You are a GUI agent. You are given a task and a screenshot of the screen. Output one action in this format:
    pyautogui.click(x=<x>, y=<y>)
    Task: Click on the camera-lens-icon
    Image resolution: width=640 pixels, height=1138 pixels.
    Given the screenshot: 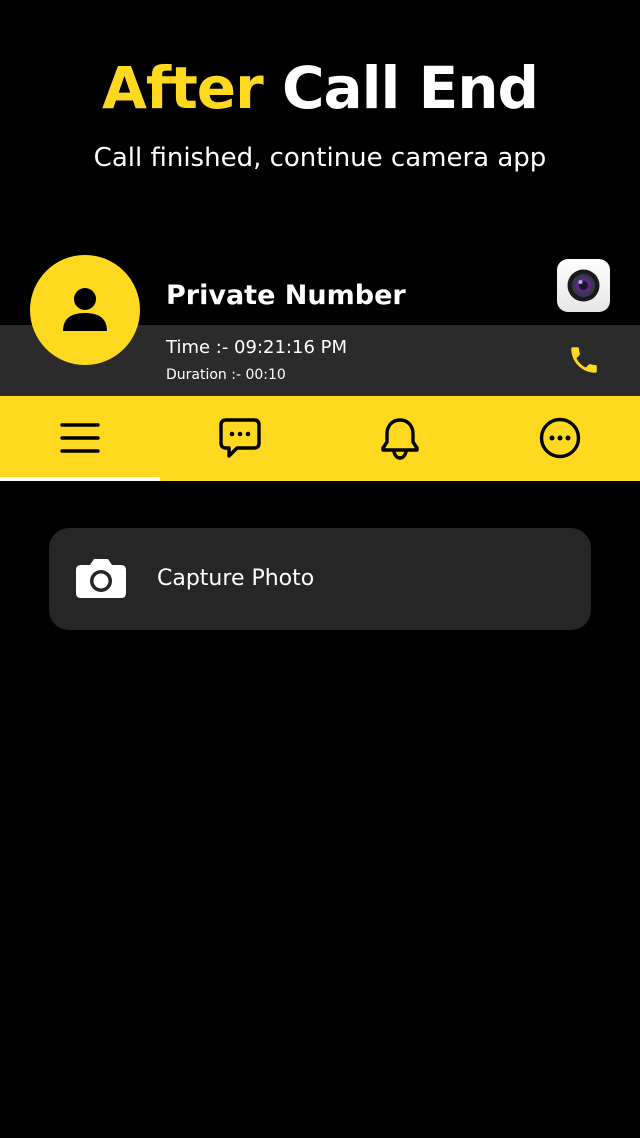 What is the action you would take?
    pyautogui.click(x=583, y=285)
    